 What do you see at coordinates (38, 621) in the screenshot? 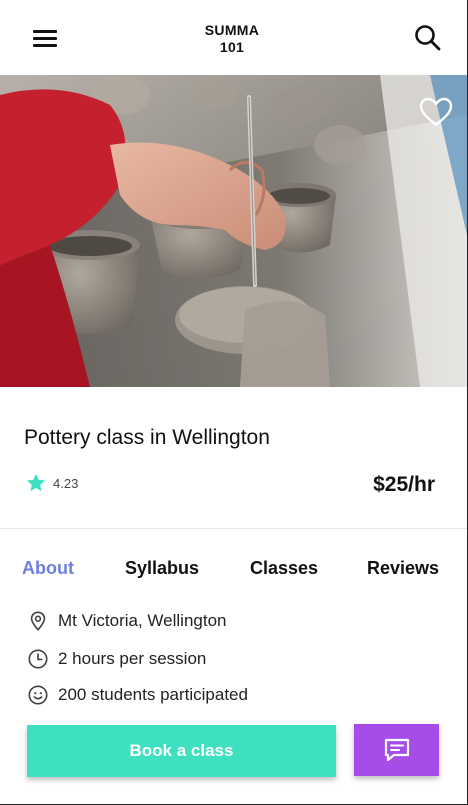
I see `location-pin-icon` at bounding box center [38, 621].